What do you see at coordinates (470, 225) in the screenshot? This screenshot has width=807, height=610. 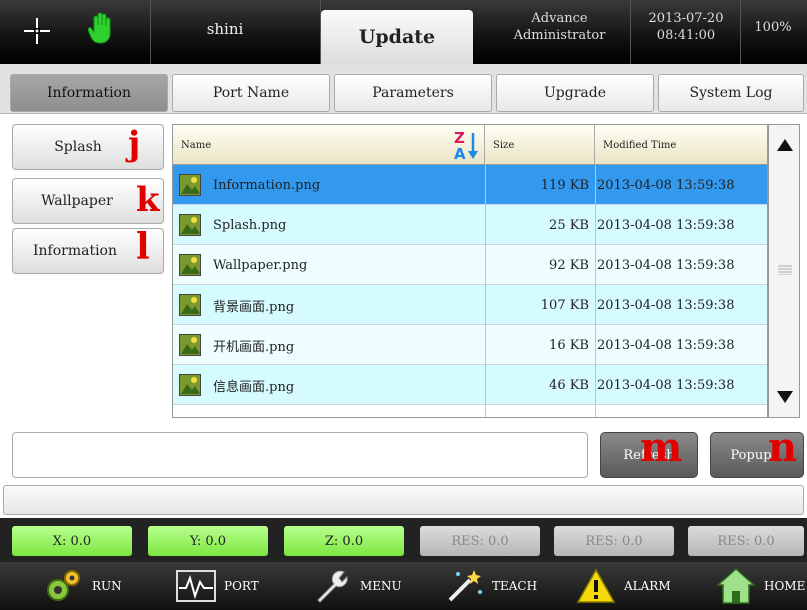 I see `table-row: Splash.png 25 KB 2013-04-08 13:59:38` at bounding box center [470, 225].